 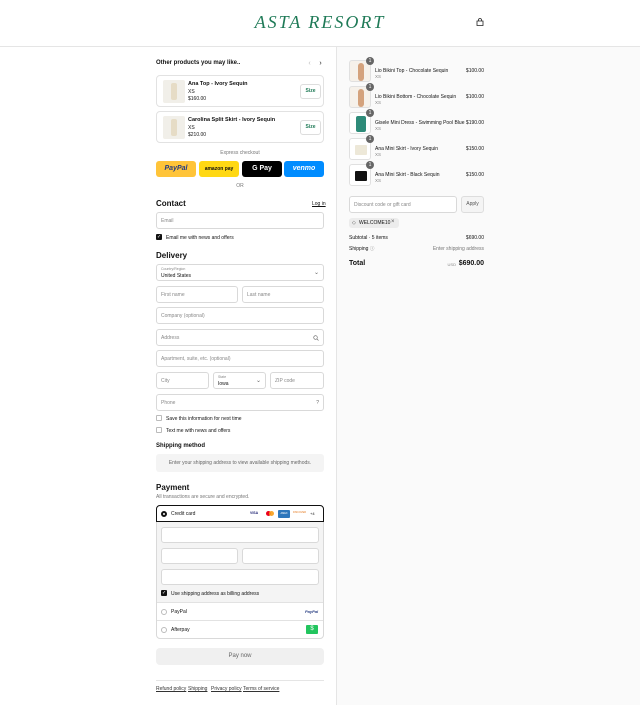 I want to click on product-size: XS, so click(x=191, y=92).